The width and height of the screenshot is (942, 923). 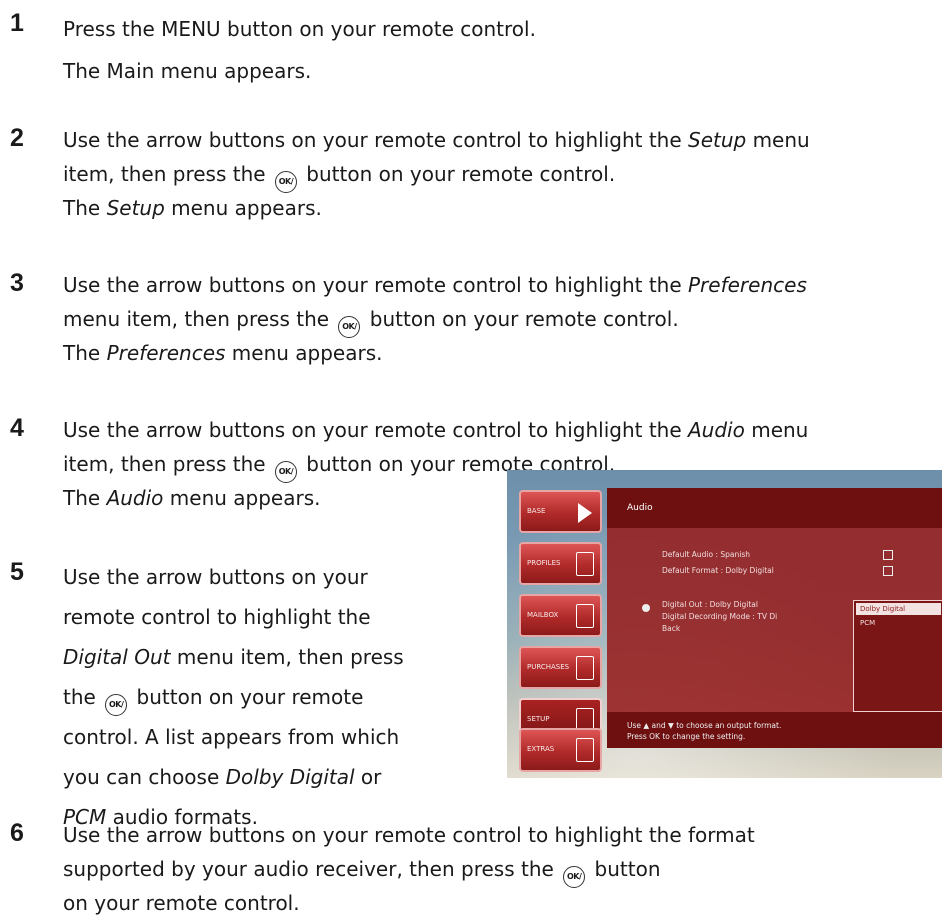 I want to click on step-line: you can choose Dolby Digital or, so click(x=233, y=777).